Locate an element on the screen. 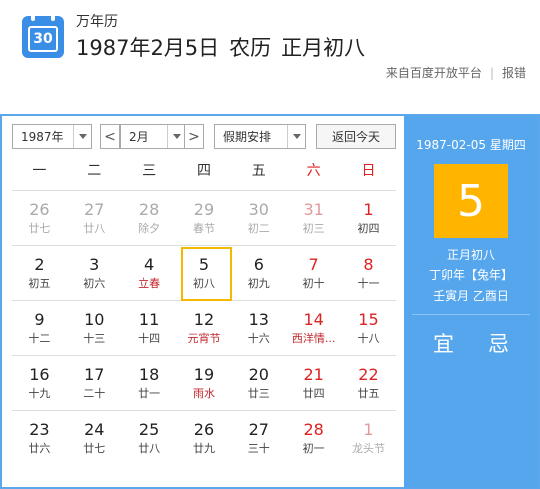  day-cell: 19 雨水 is located at coordinates (204, 383).